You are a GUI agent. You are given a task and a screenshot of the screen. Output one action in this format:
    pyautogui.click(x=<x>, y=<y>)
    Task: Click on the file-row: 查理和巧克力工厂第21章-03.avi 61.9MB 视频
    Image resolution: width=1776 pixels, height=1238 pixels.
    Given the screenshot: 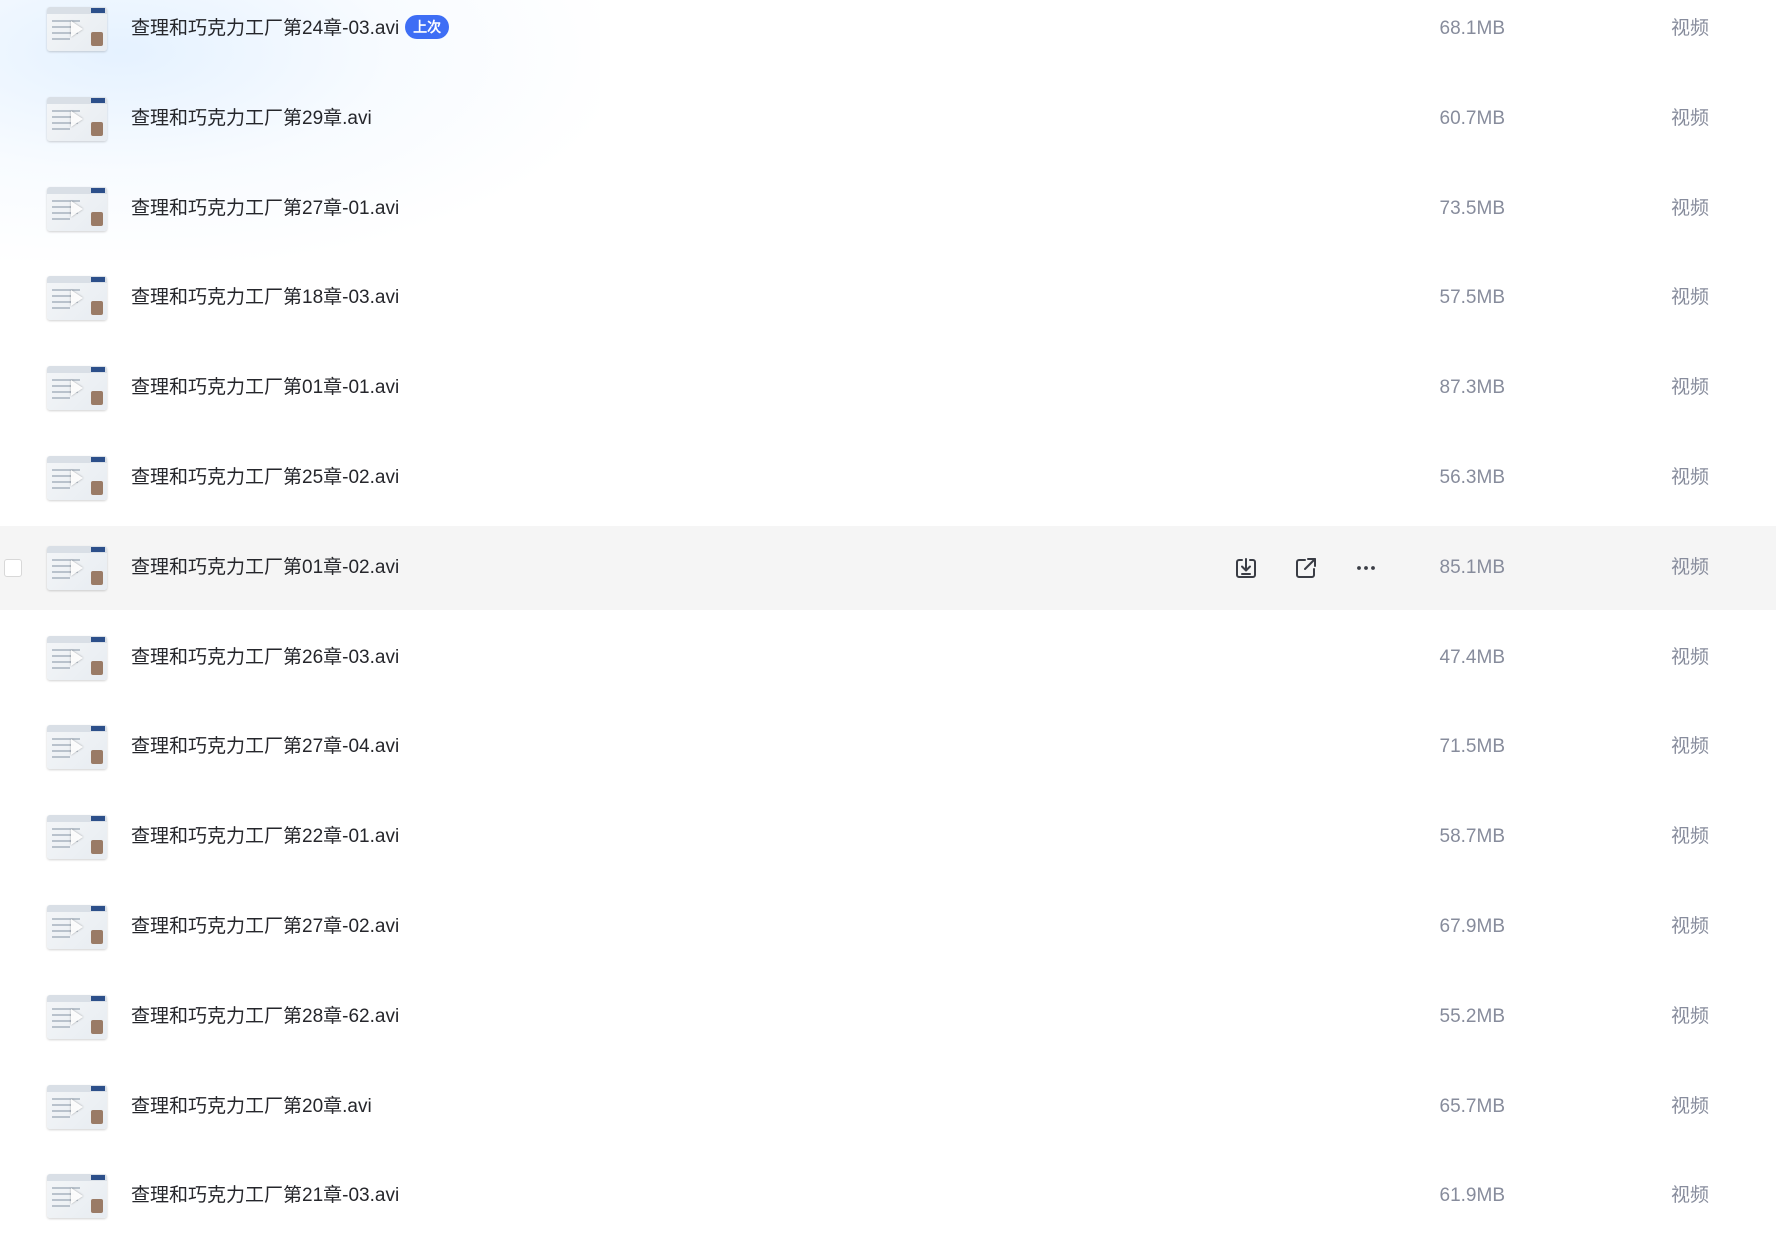 What is the action you would take?
    pyautogui.click(x=888, y=1196)
    